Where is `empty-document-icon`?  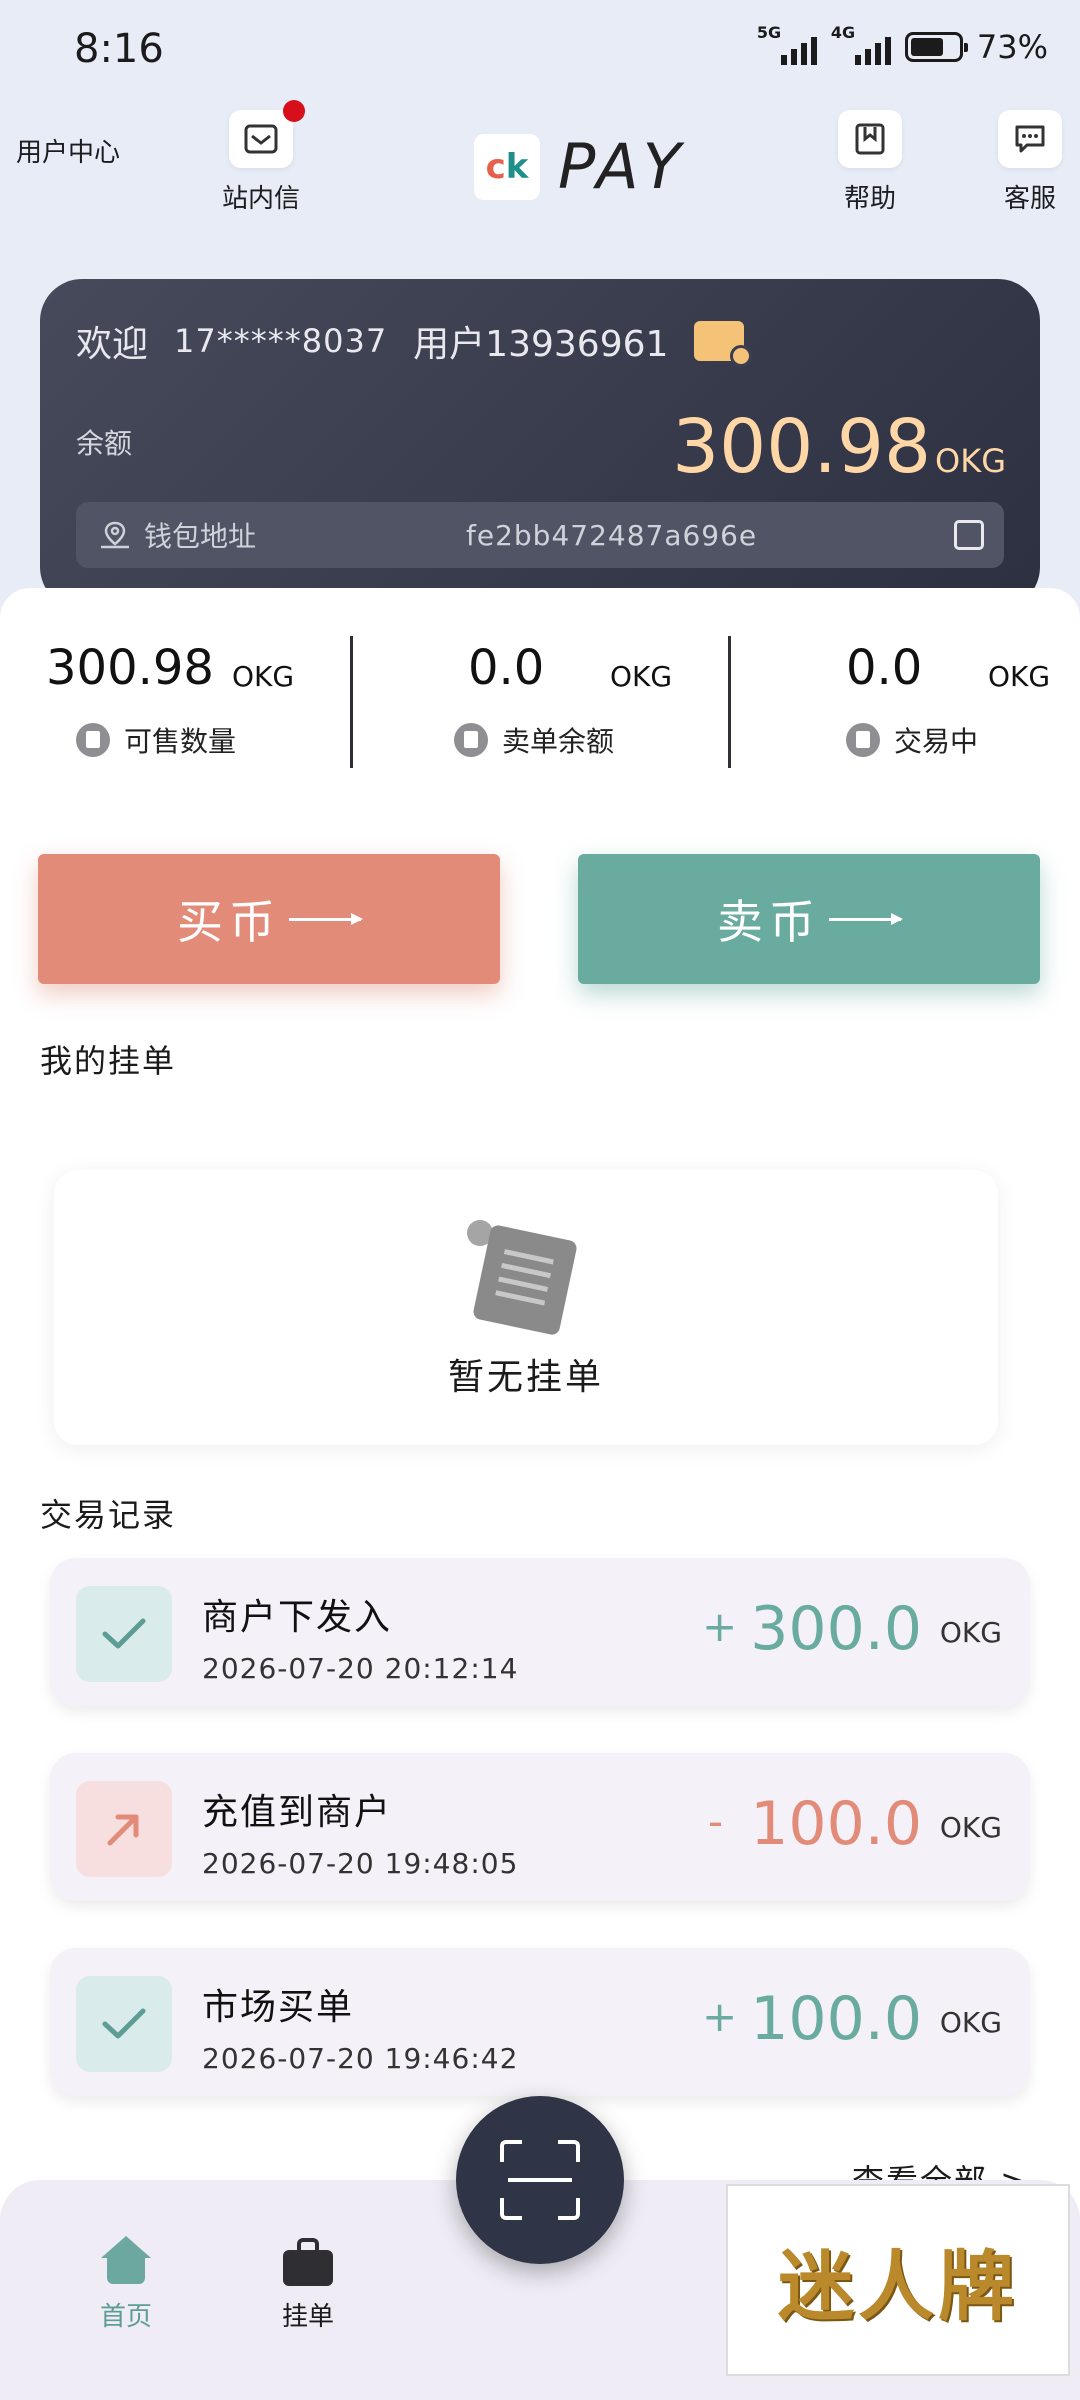
empty-document-icon is located at coordinates (526, 1278).